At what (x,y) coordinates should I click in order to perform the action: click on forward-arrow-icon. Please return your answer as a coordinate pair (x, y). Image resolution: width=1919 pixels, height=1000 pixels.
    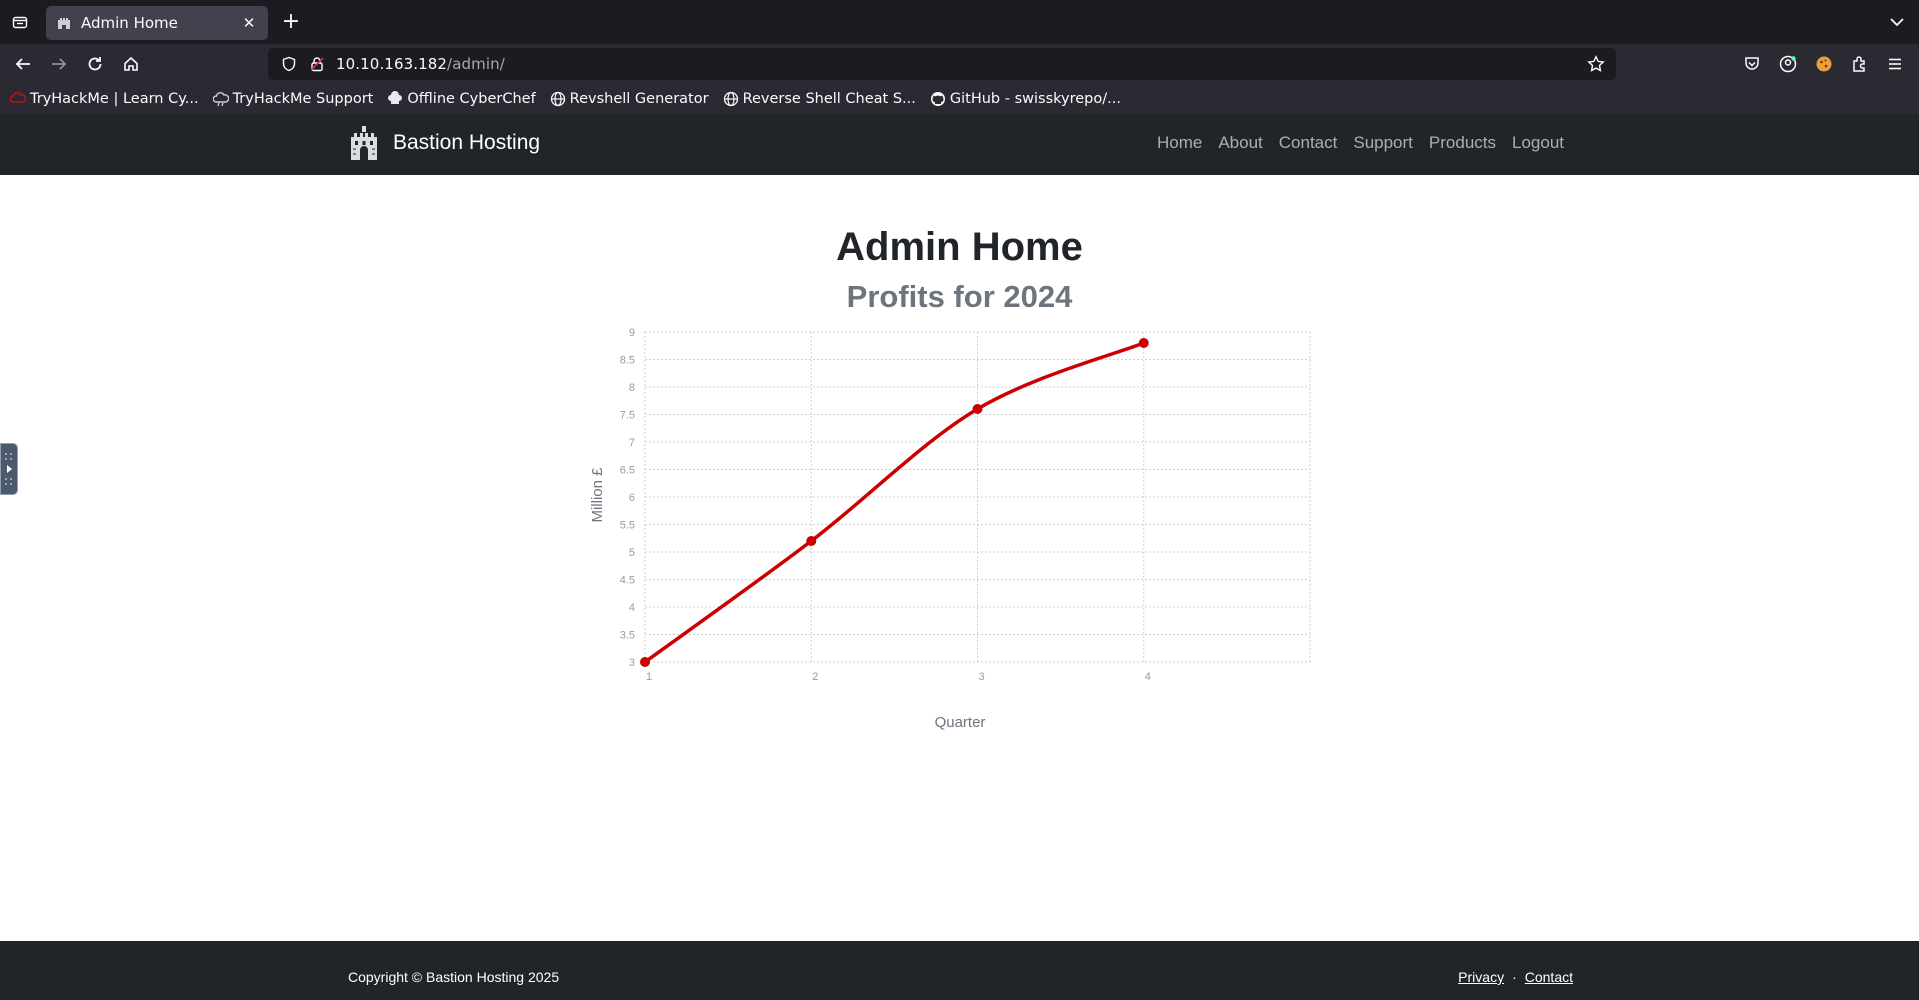
    Looking at the image, I should click on (59, 64).